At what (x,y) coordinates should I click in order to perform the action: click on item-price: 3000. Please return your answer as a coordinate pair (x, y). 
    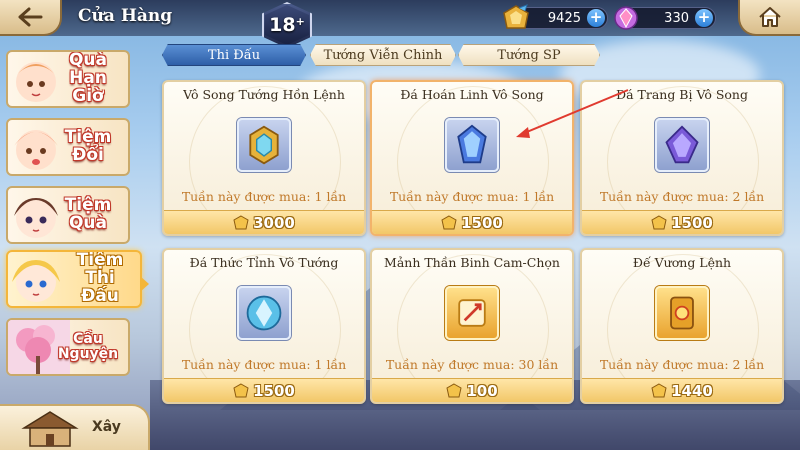
    Looking at the image, I should click on (274, 222).